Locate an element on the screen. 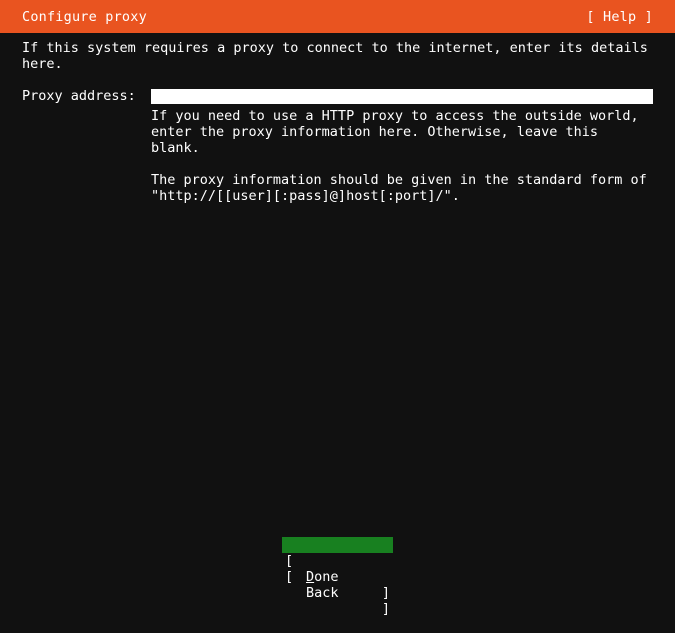  button-group: [ Done ] [ Back ] is located at coordinates (337, 577).